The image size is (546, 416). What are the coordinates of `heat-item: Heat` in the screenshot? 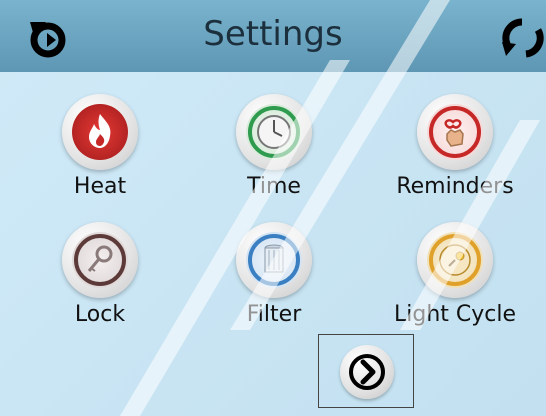 It's located at (100, 159).